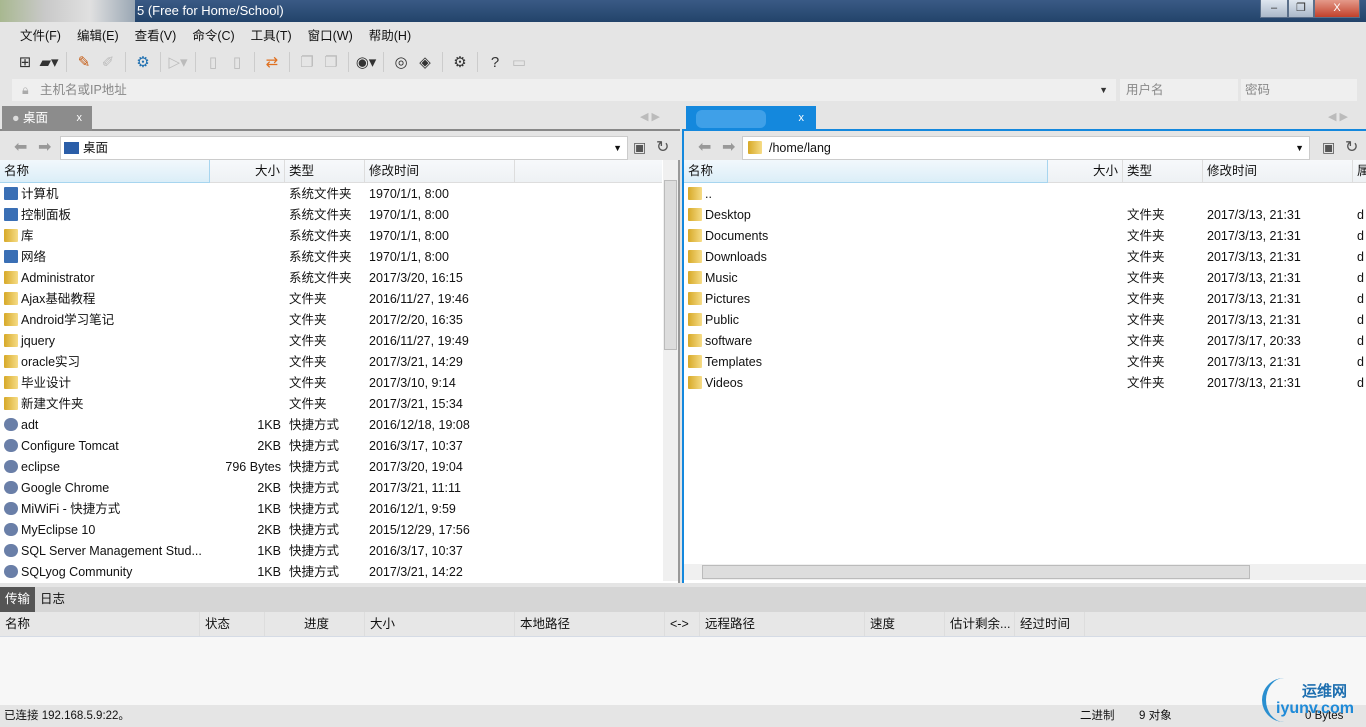  I want to click on file-row: 库 系统文件夹 1970/1/1, 8:00, so click(331, 236).